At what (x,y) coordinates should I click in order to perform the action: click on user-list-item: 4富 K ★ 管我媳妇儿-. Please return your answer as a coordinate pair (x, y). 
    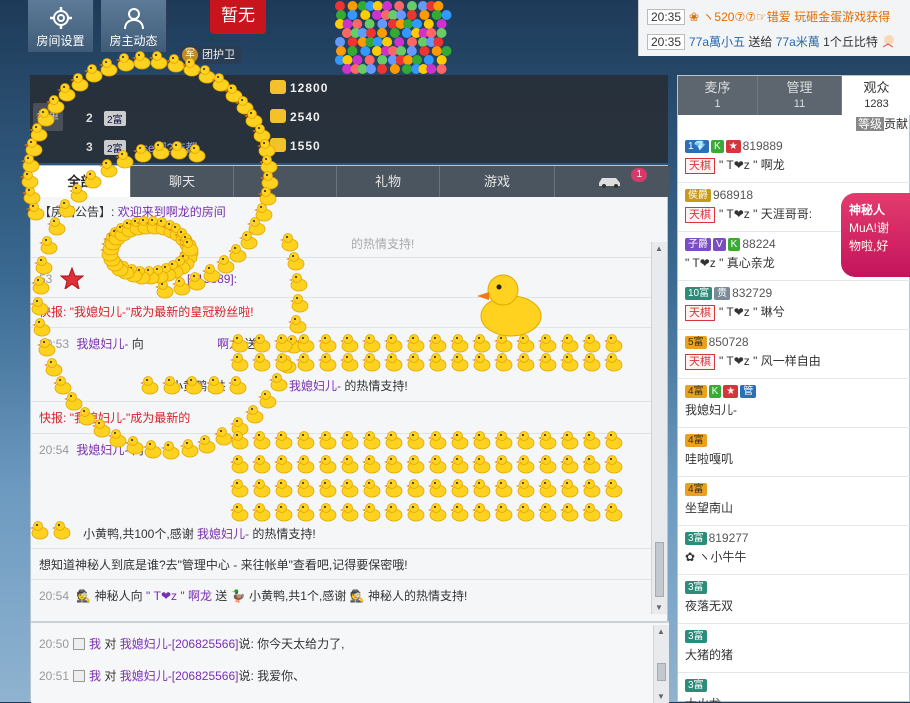
    Looking at the image, I should click on (794, 403).